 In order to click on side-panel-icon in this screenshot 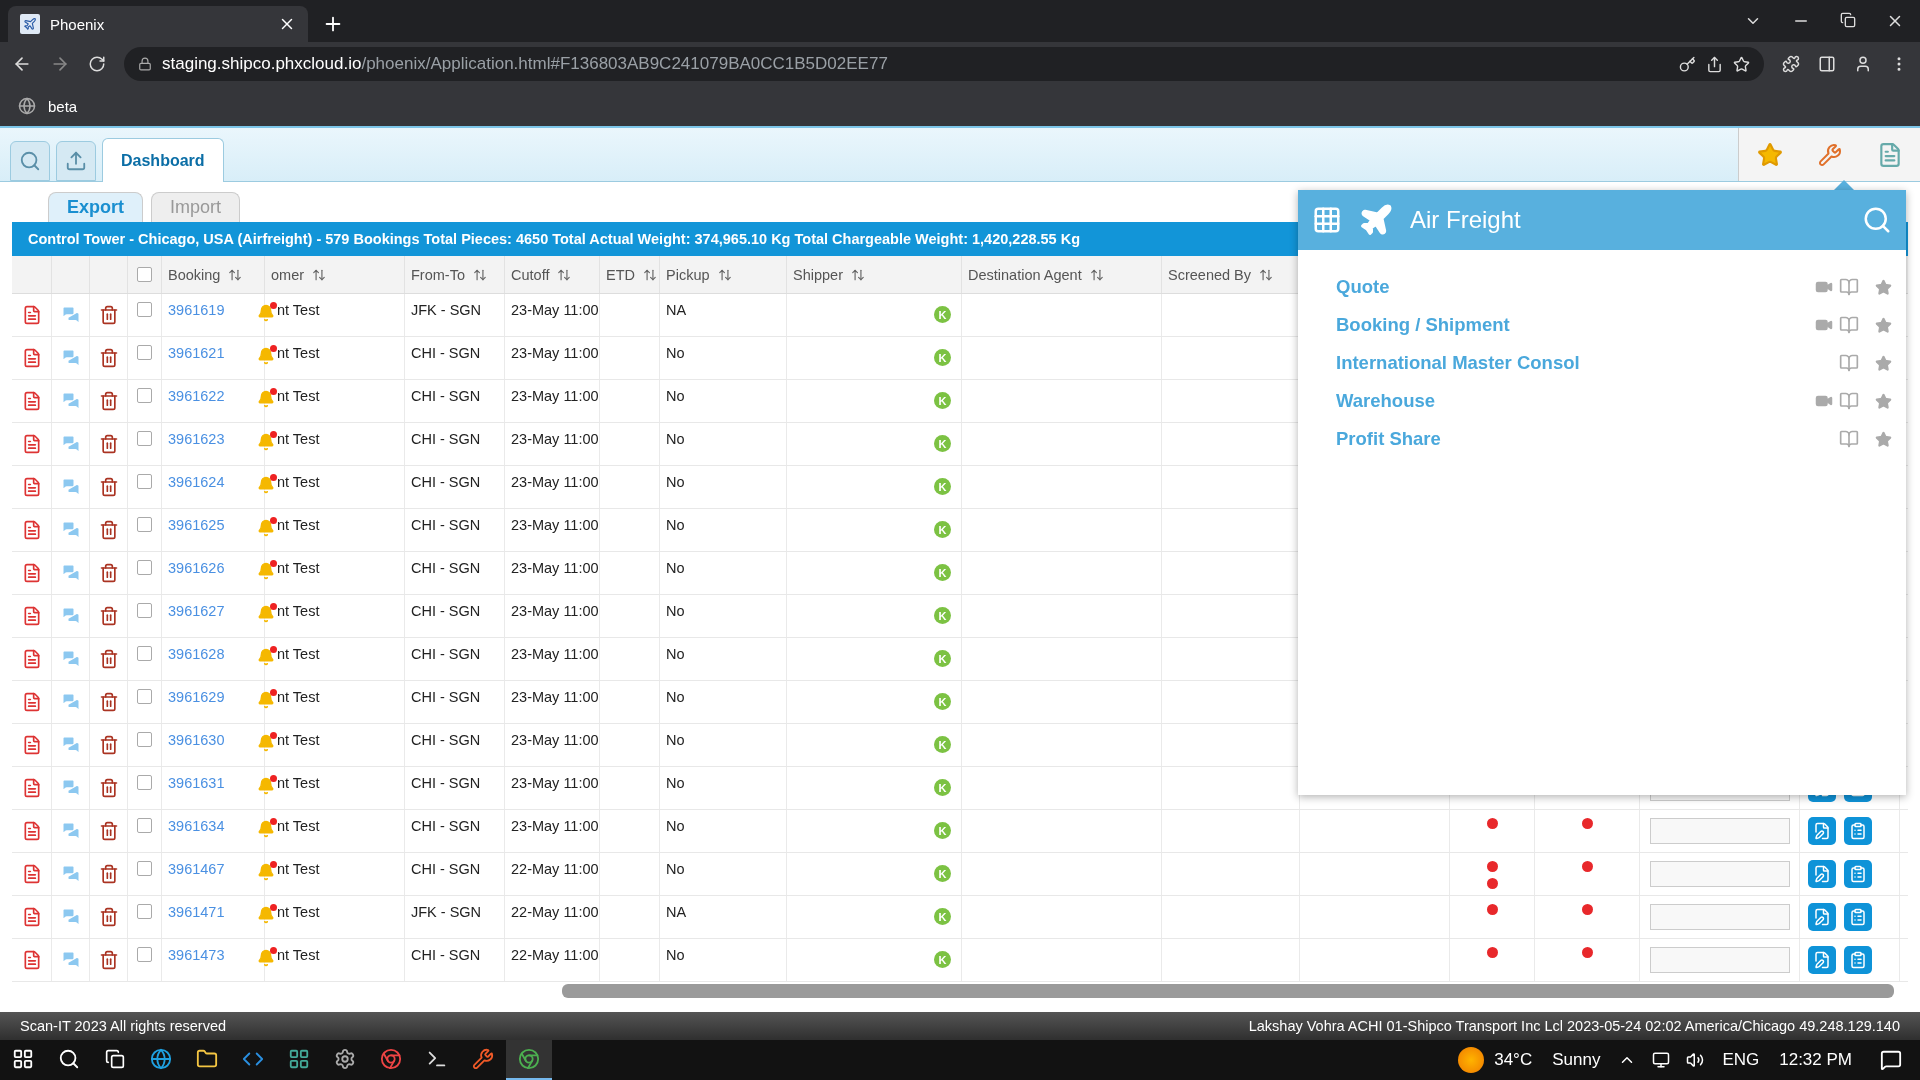, I will do `click(1827, 64)`.